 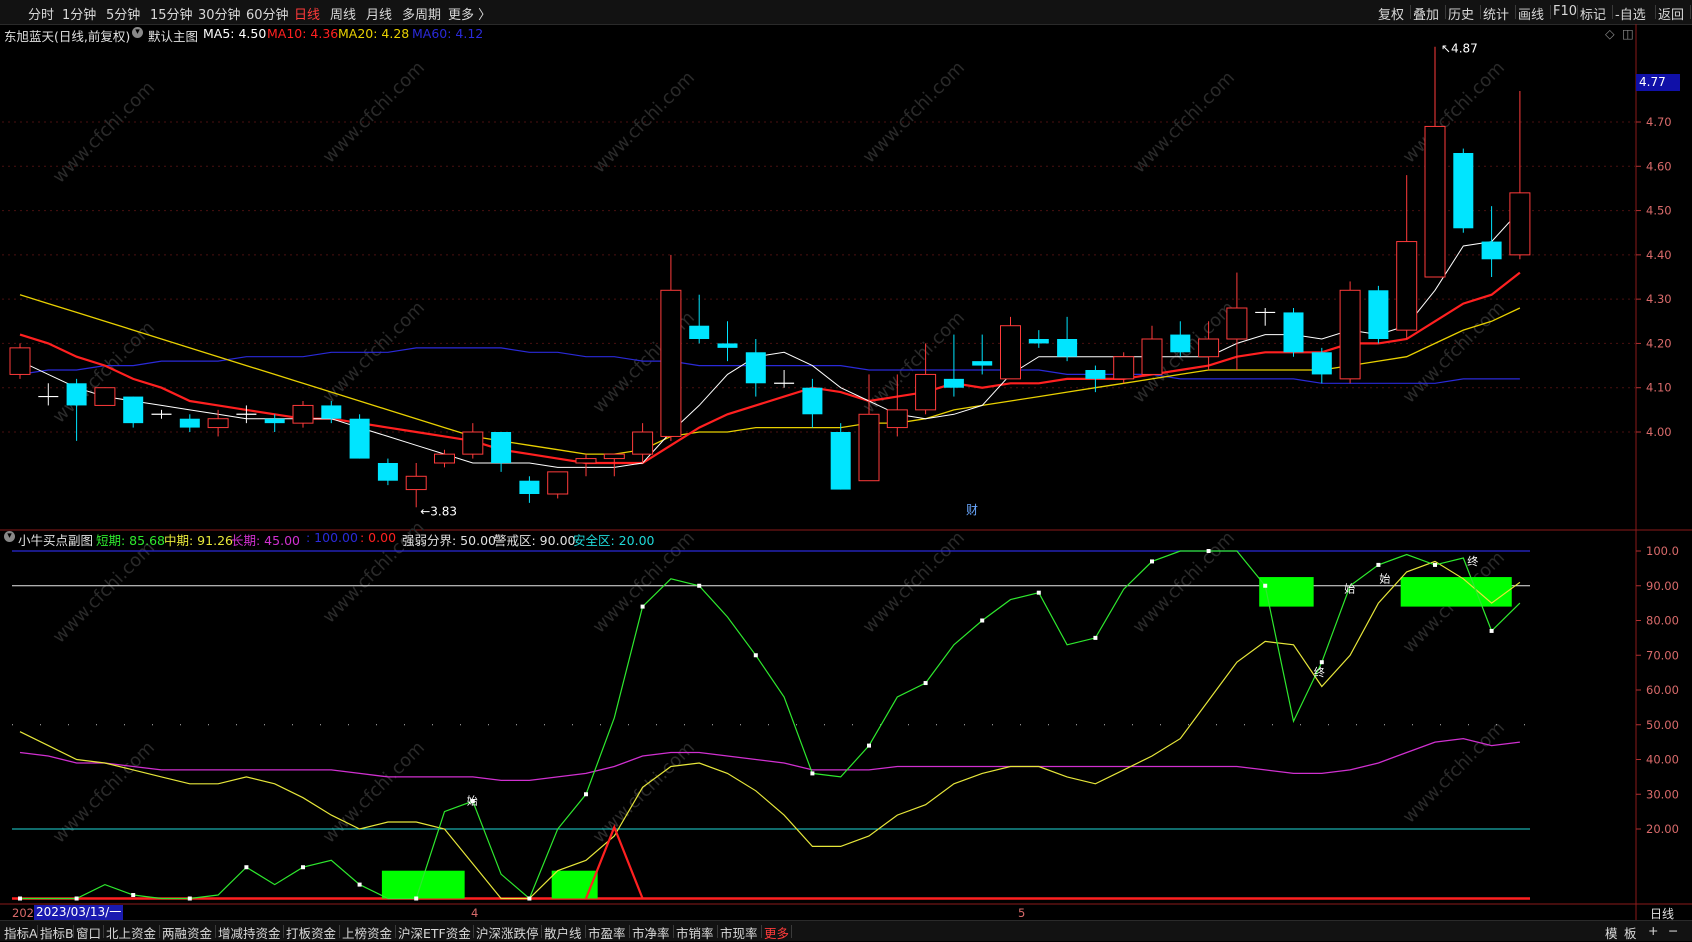 I want to click on bottom-tab-5: 增减持资金, so click(x=249, y=932).